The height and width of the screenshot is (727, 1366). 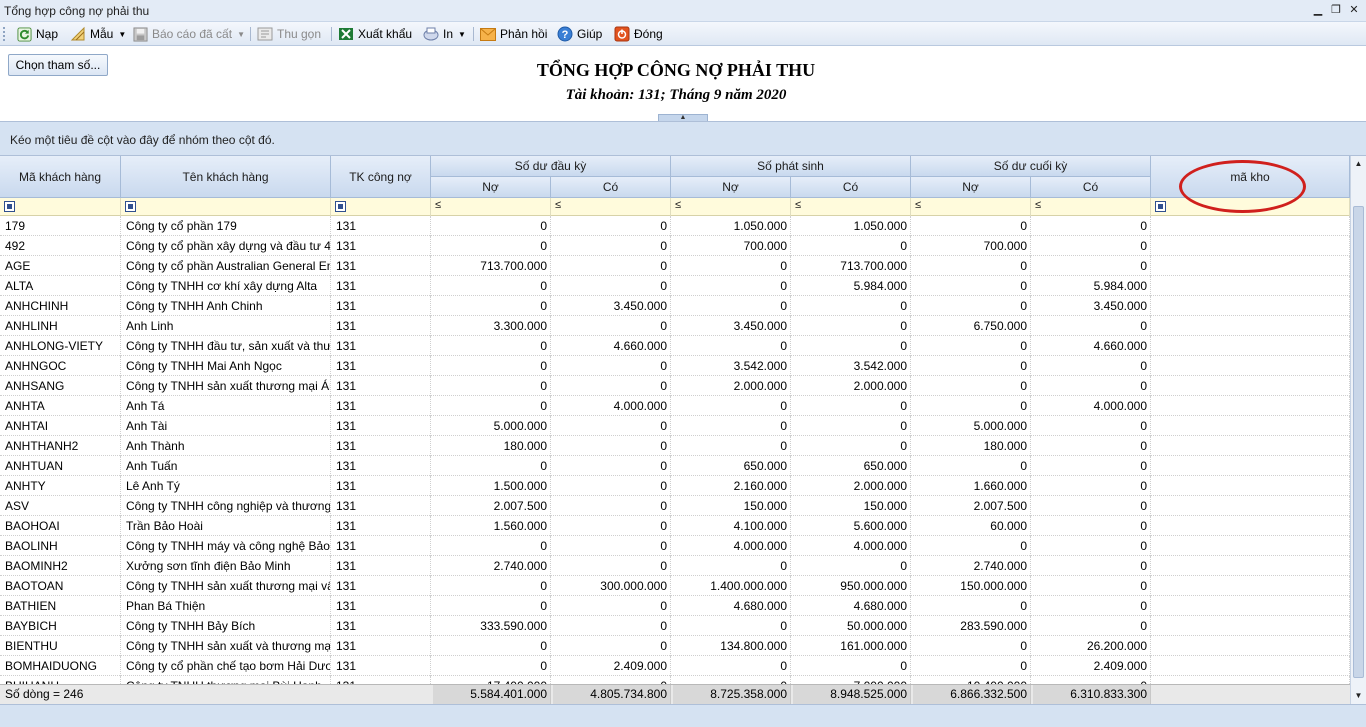 I want to click on cell-closing-credit: 3.450.000, so click(x=1091, y=306).